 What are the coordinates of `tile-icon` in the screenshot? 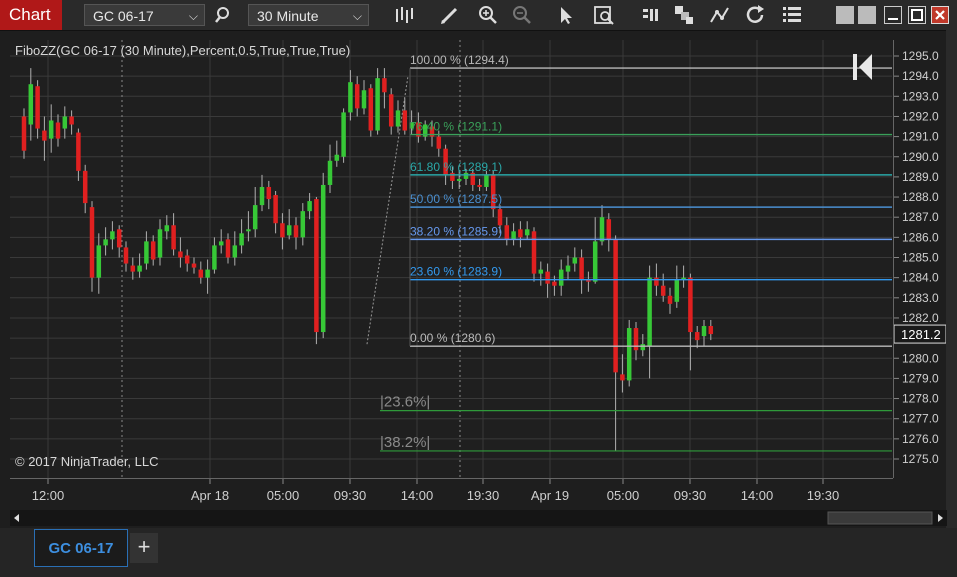 It's located at (845, 15).